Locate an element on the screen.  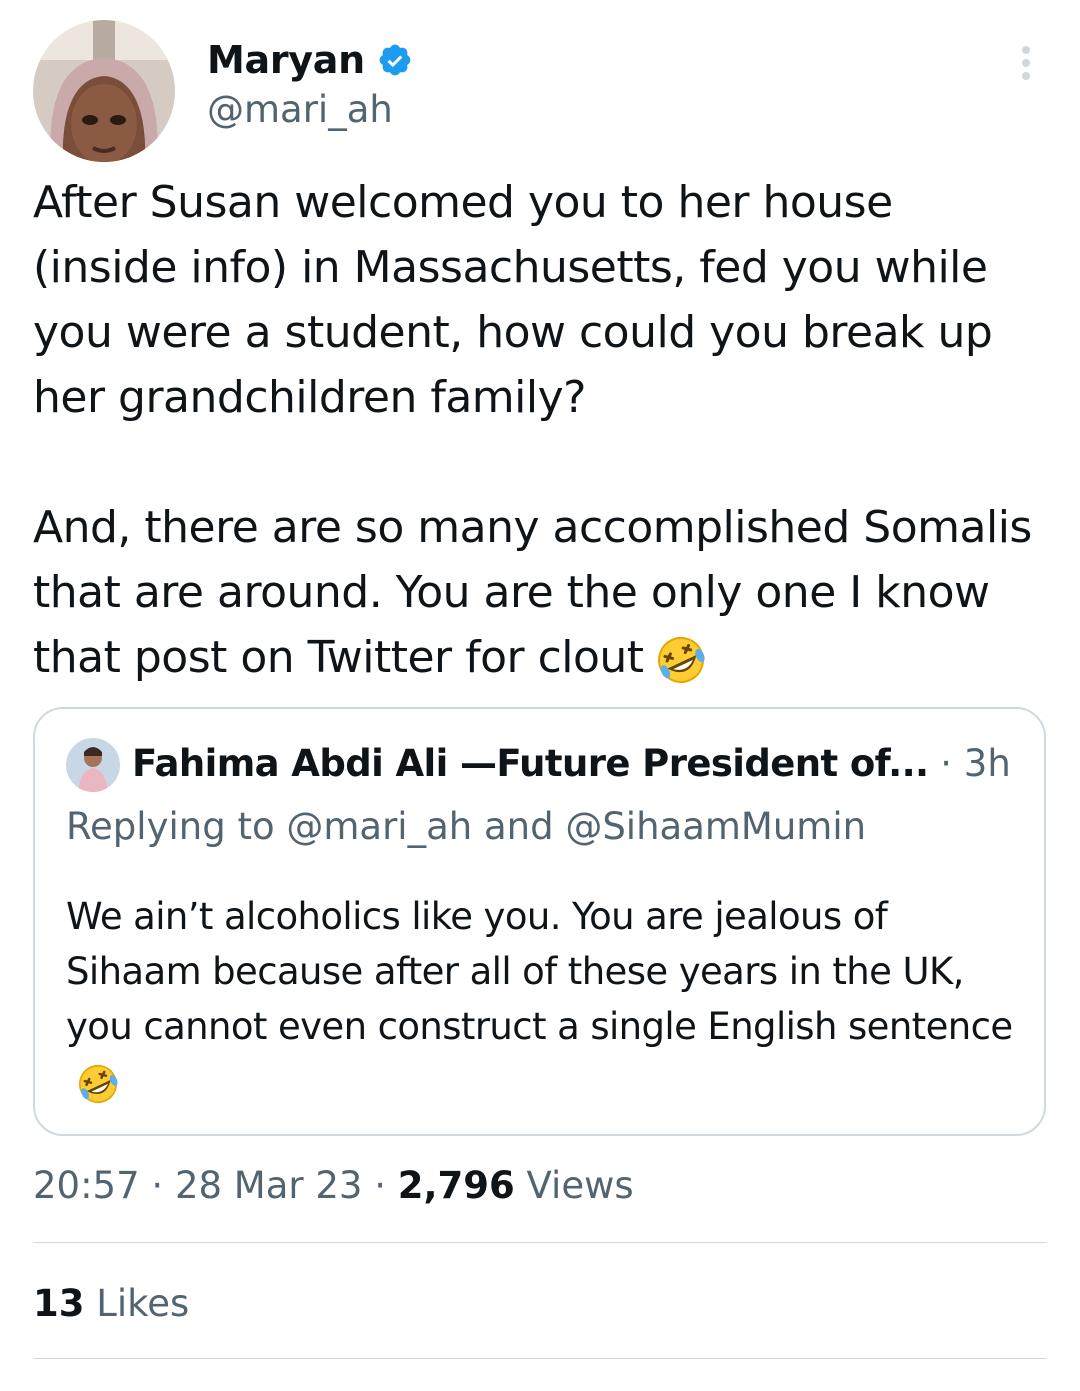
views-label: Views is located at coordinates (574, 1185).